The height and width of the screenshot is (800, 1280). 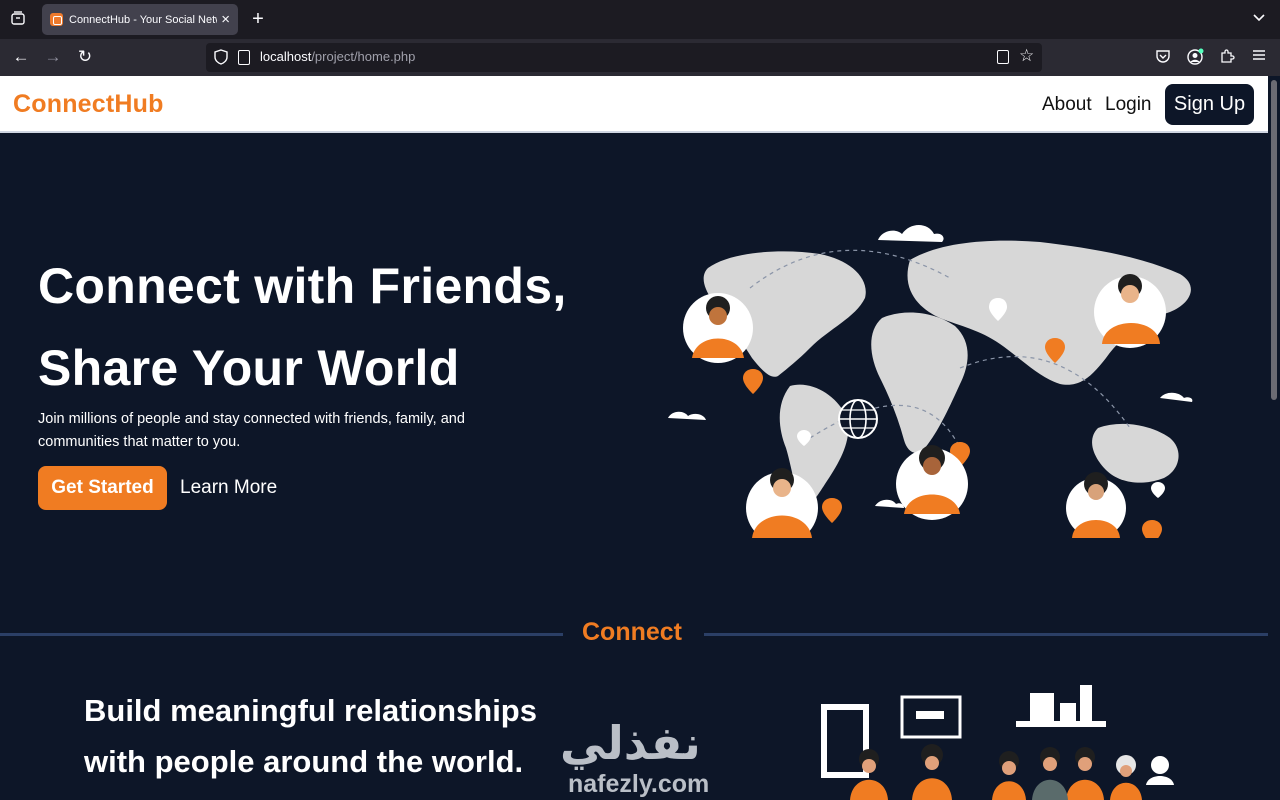 What do you see at coordinates (225, 19) in the screenshot?
I see `close-icon: ×` at bounding box center [225, 19].